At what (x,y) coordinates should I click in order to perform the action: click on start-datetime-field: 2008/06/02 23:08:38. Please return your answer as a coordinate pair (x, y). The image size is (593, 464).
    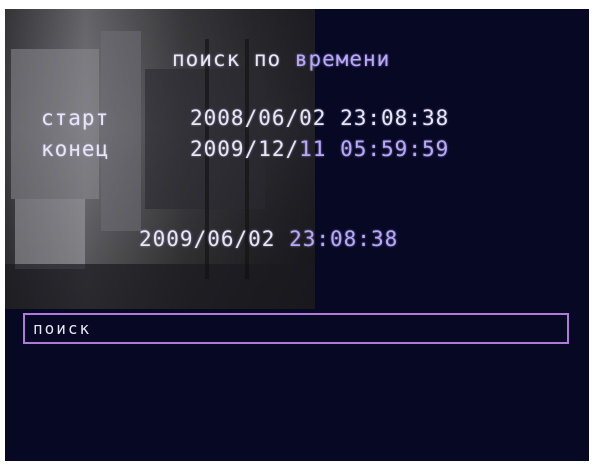
    Looking at the image, I should click on (319, 118).